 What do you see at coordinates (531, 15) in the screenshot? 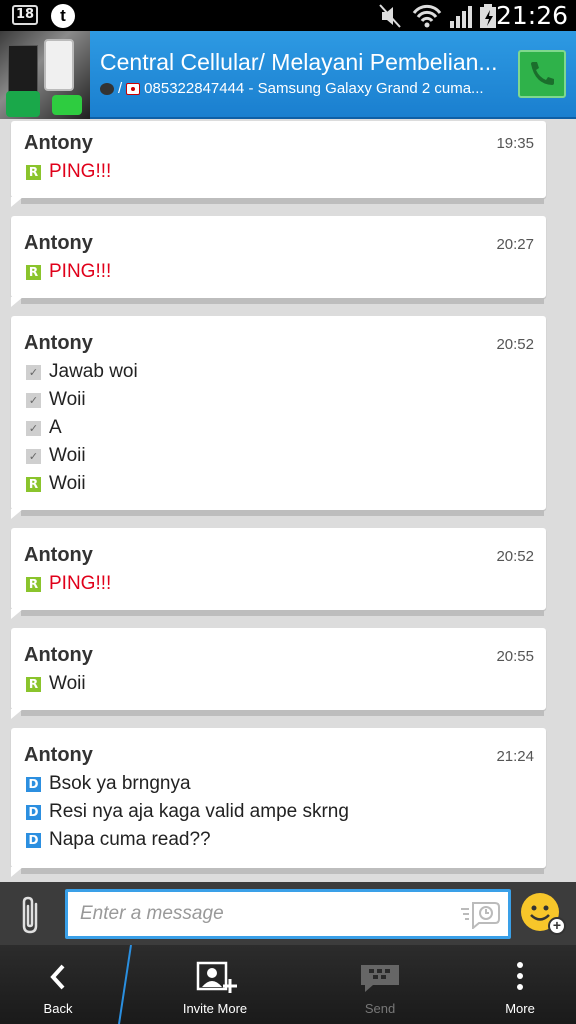
I see `clock: 21:26` at bounding box center [531, 15].